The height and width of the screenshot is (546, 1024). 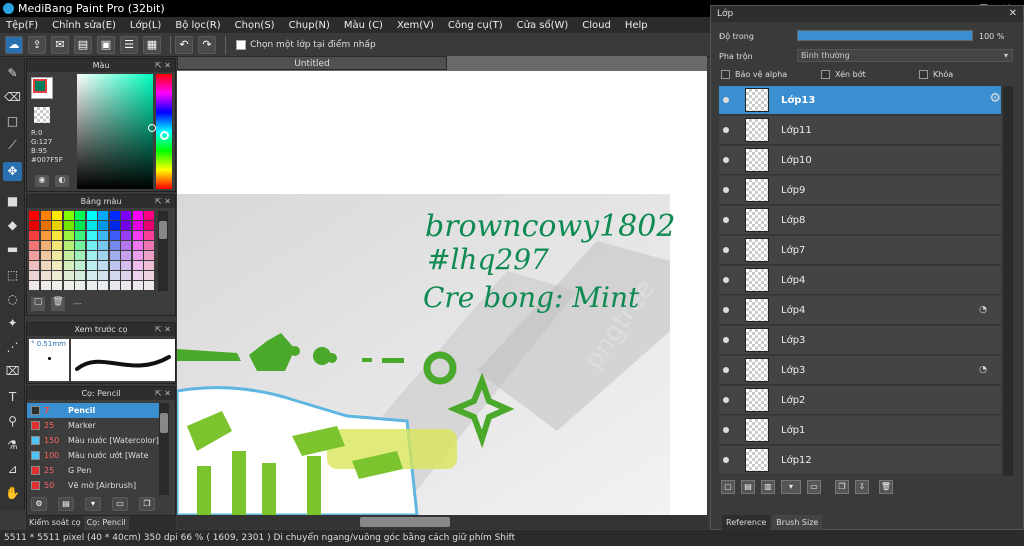 I want to click on add-brush-icon: ▤, so click(x=66, y=504).